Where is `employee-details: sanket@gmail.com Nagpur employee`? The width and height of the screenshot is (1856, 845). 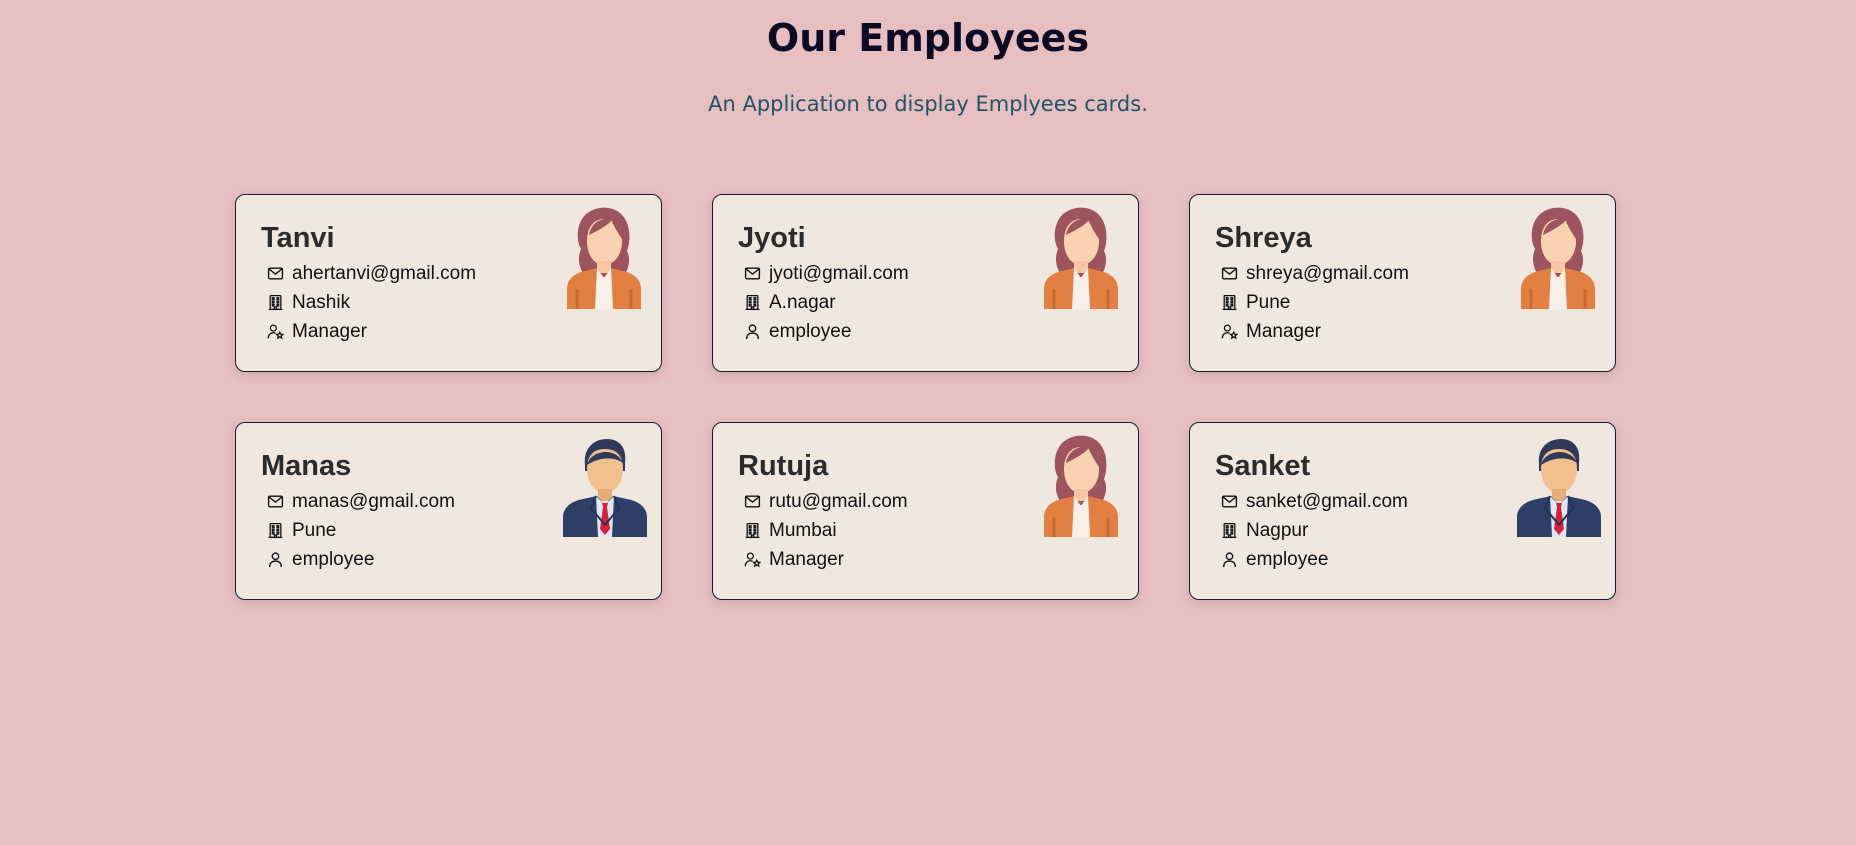 employee-details: sanket@gmail.com Nagpur employee is located at coordinates (1314, 530).